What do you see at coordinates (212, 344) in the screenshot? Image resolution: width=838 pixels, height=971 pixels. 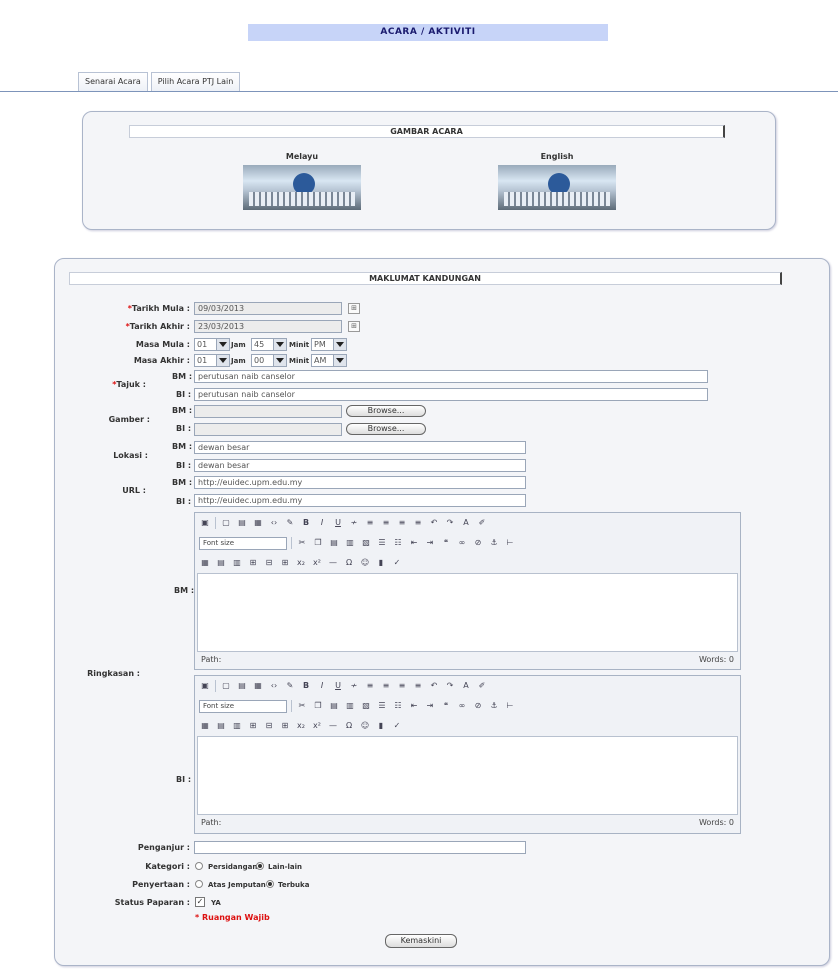 I see `masa-mula-jam-select: 01` at bounding box center [212, 344].